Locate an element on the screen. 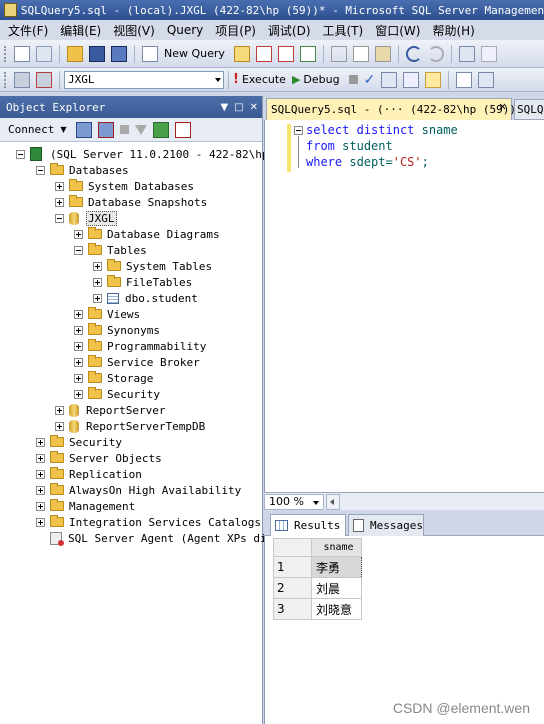 The image size is (544, 724). paste-icon is located at coordinates (382, 53).